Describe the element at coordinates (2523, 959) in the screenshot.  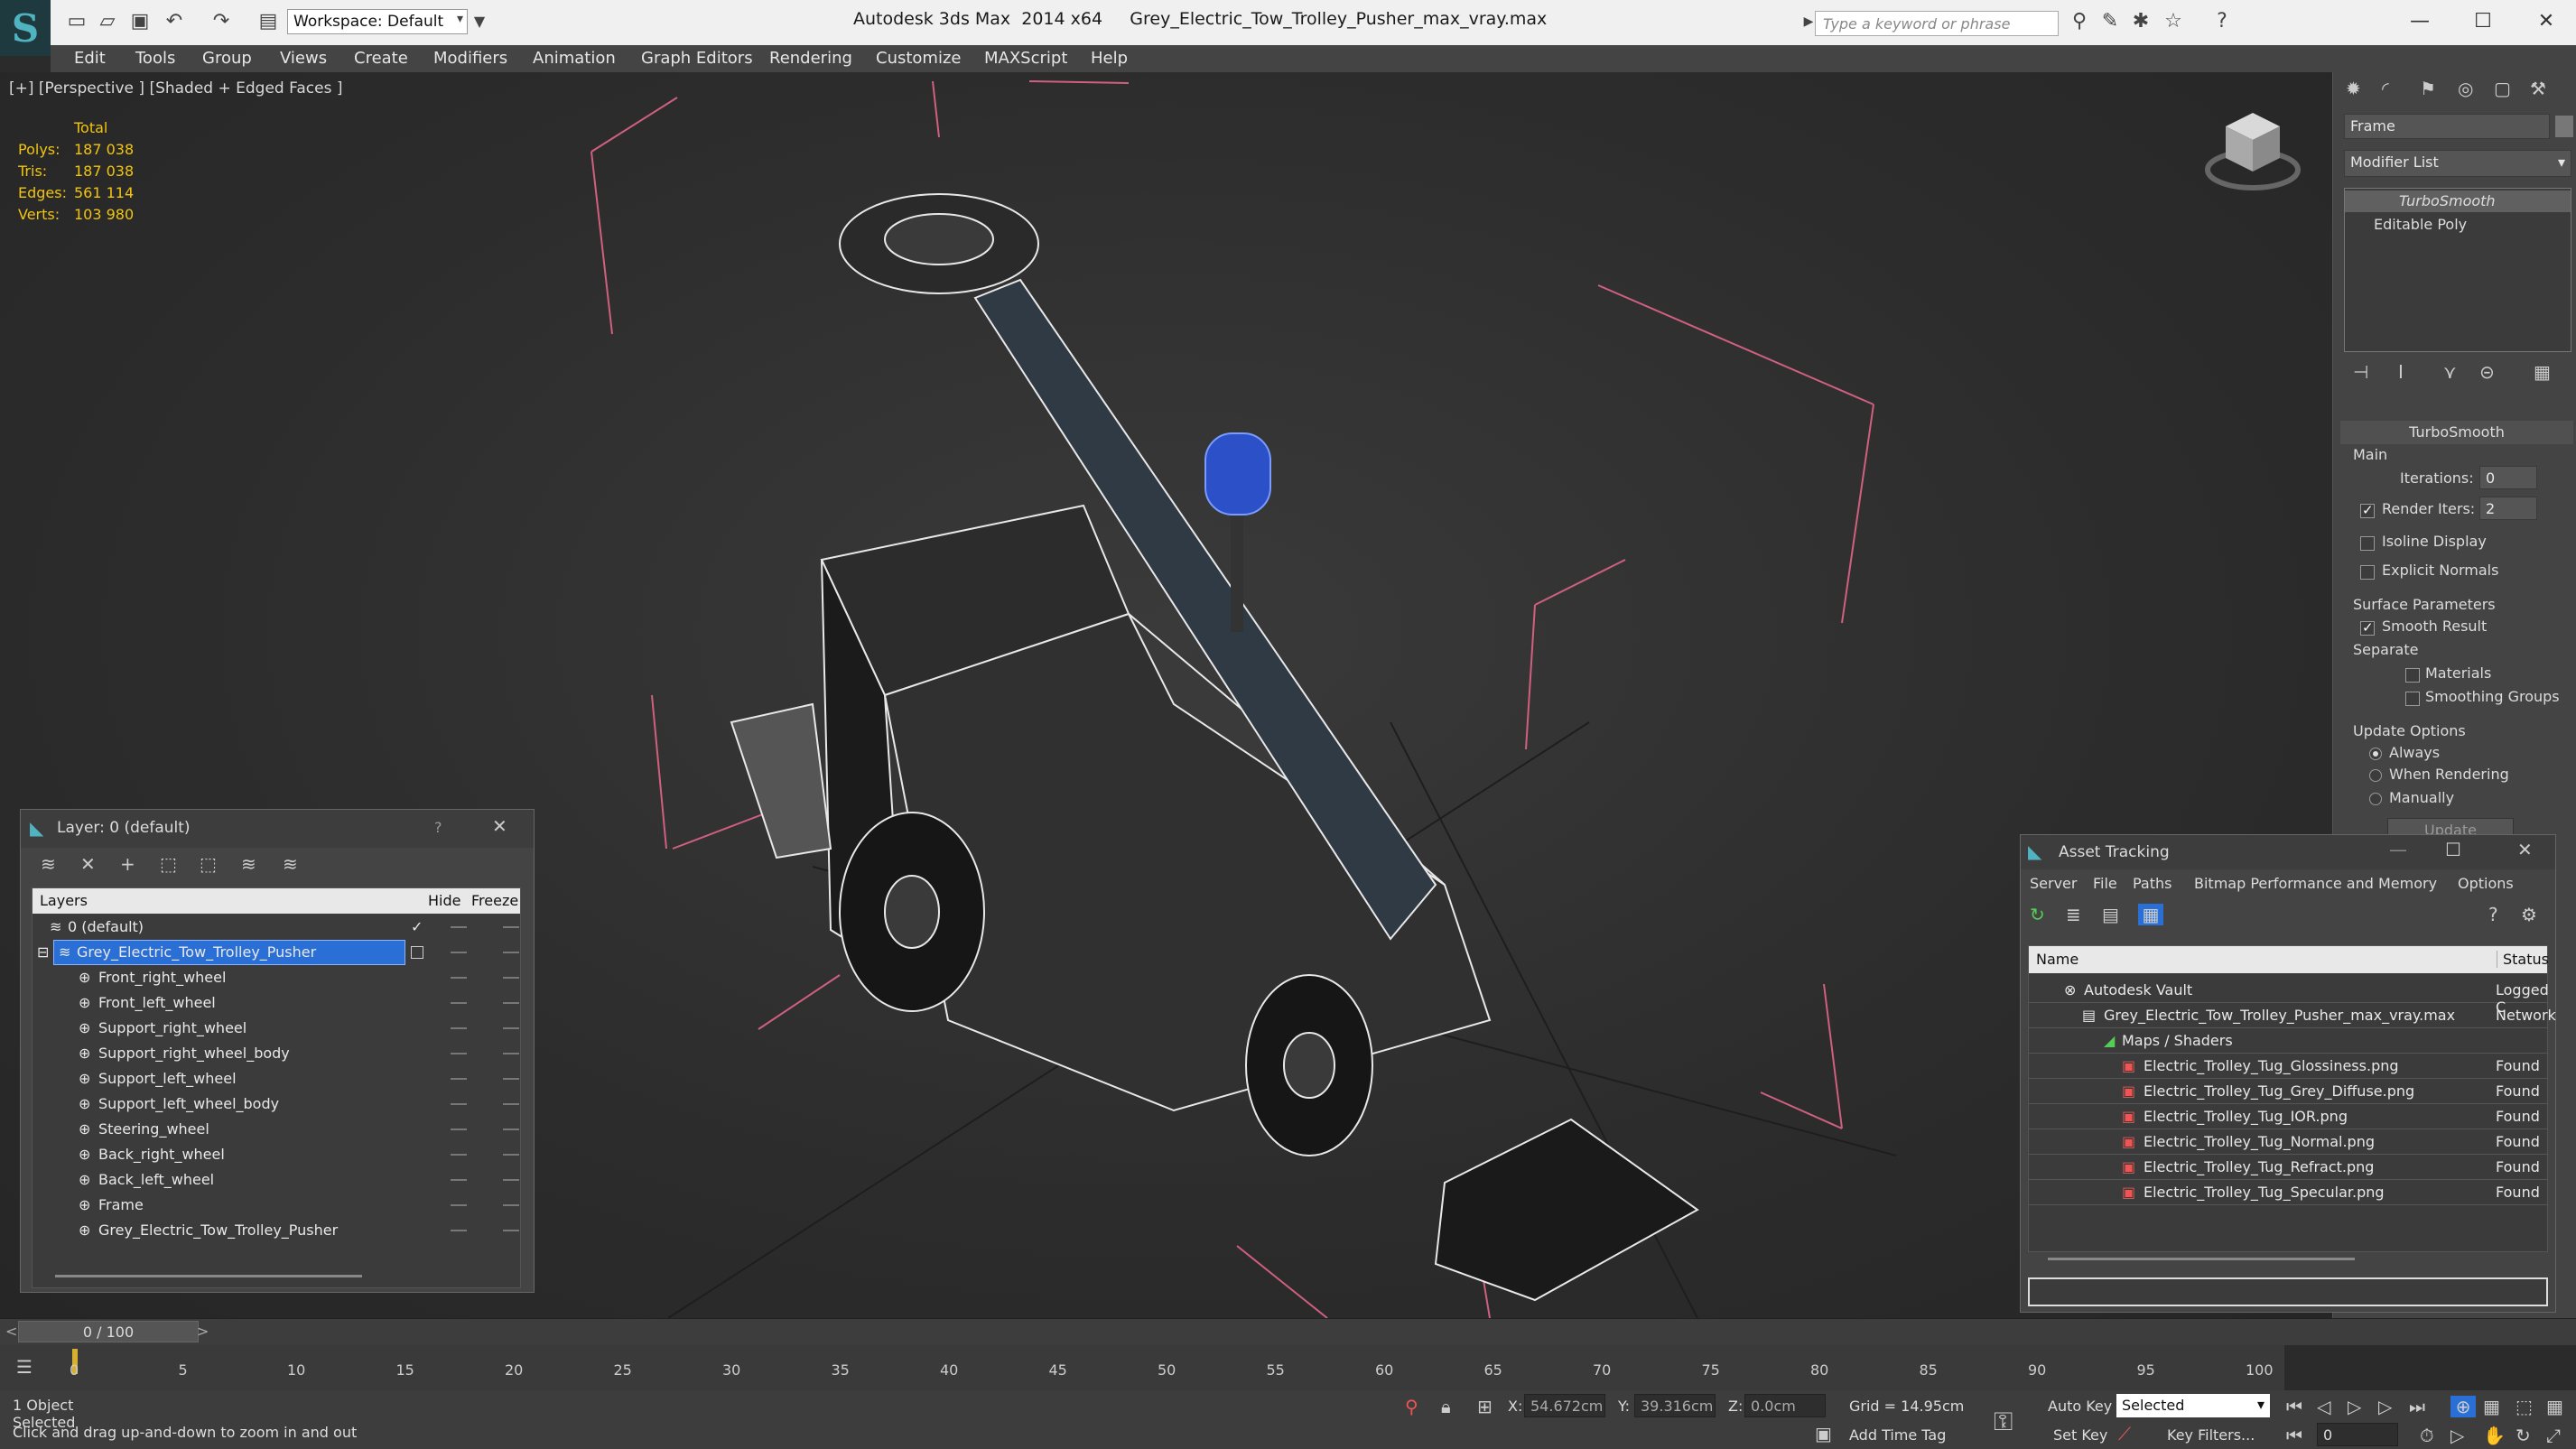
I see `col-status: Status` at that location.